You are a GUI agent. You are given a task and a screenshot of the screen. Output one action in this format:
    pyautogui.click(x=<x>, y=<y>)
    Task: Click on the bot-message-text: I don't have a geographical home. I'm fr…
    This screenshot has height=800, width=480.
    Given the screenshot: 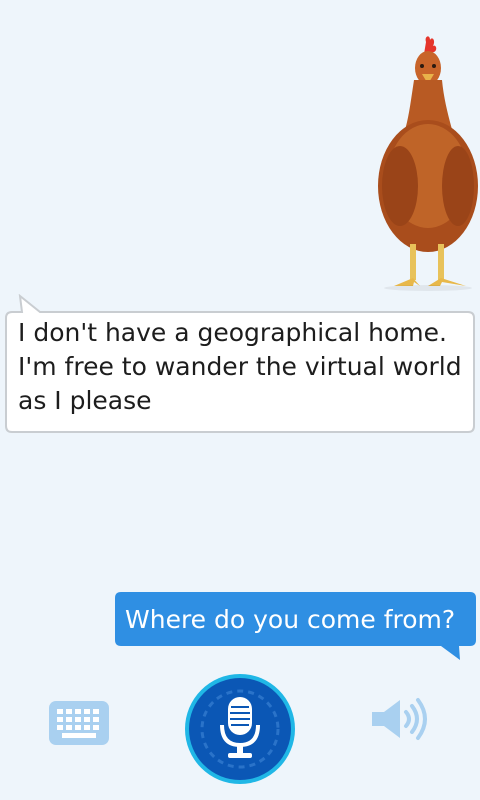 What is the action you would take?
    pyautogui.click(x=240, y=366)
    